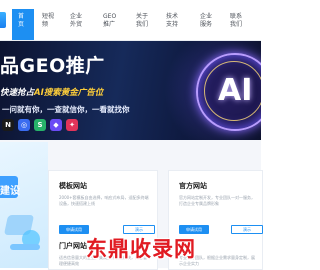 This screenshot has width=320, height=270. Describe the element at coordinates (73, 186) in the screenshot. I see `card-title: 模板网站` at that location.